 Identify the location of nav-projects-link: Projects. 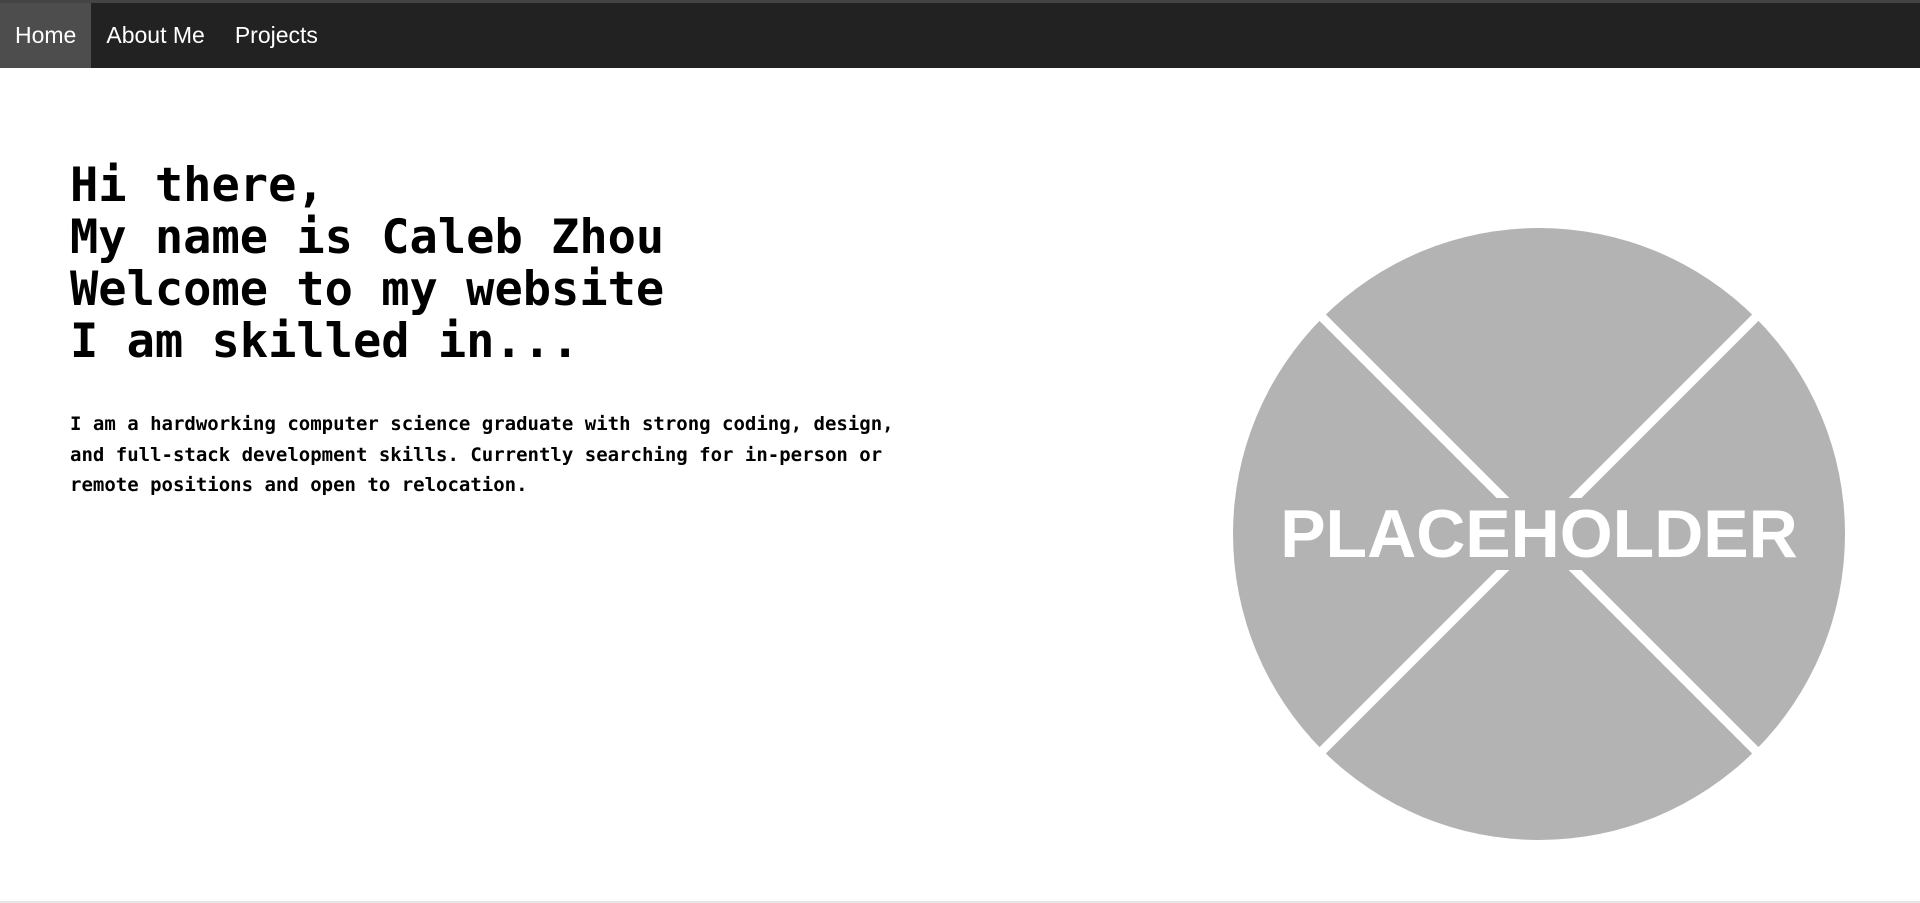
(276, 35).